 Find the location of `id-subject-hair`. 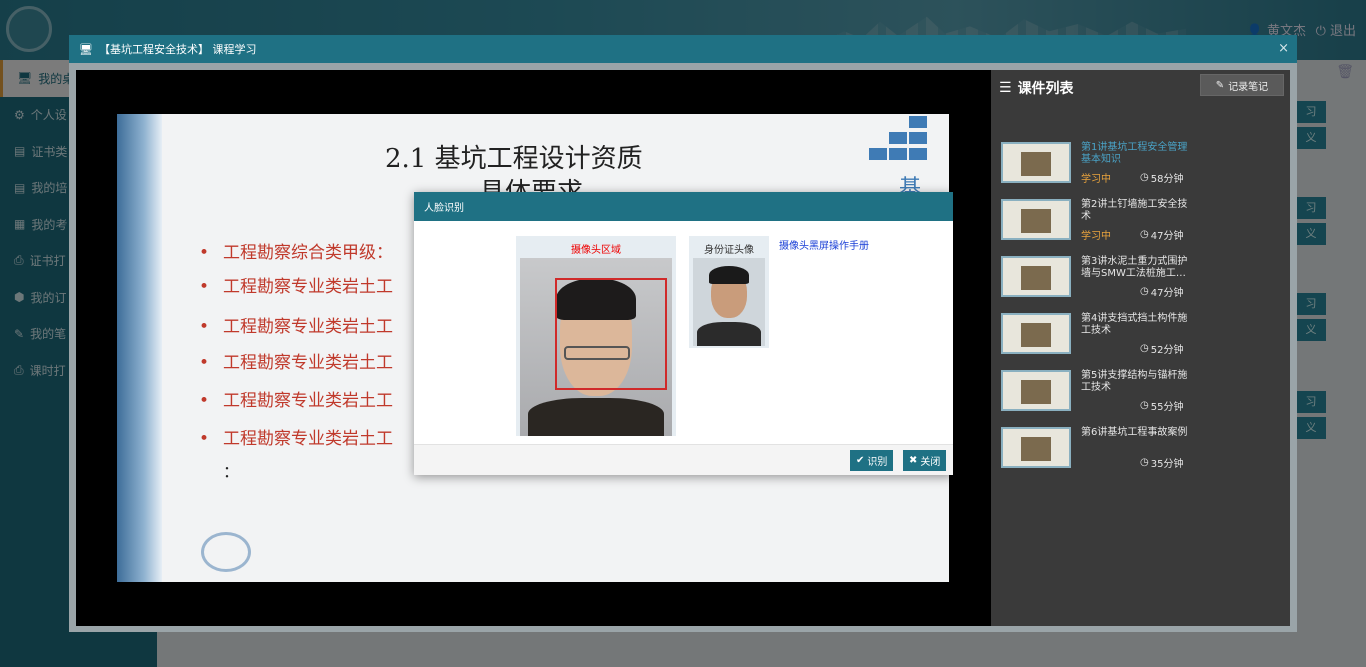

id-subject-hair is located at coordinates (729, 275).